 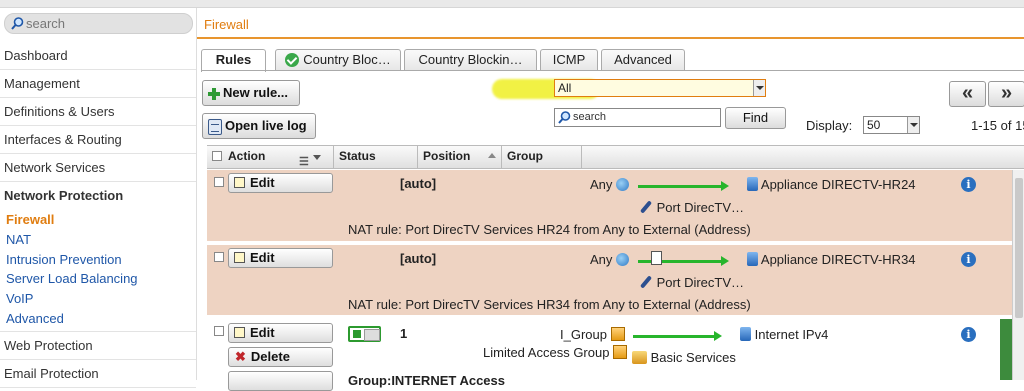 What do you see at coordinates (569, 60) in the screenshot?
I see `tab-icmp: ICMP` at bounding box center [569, 60].